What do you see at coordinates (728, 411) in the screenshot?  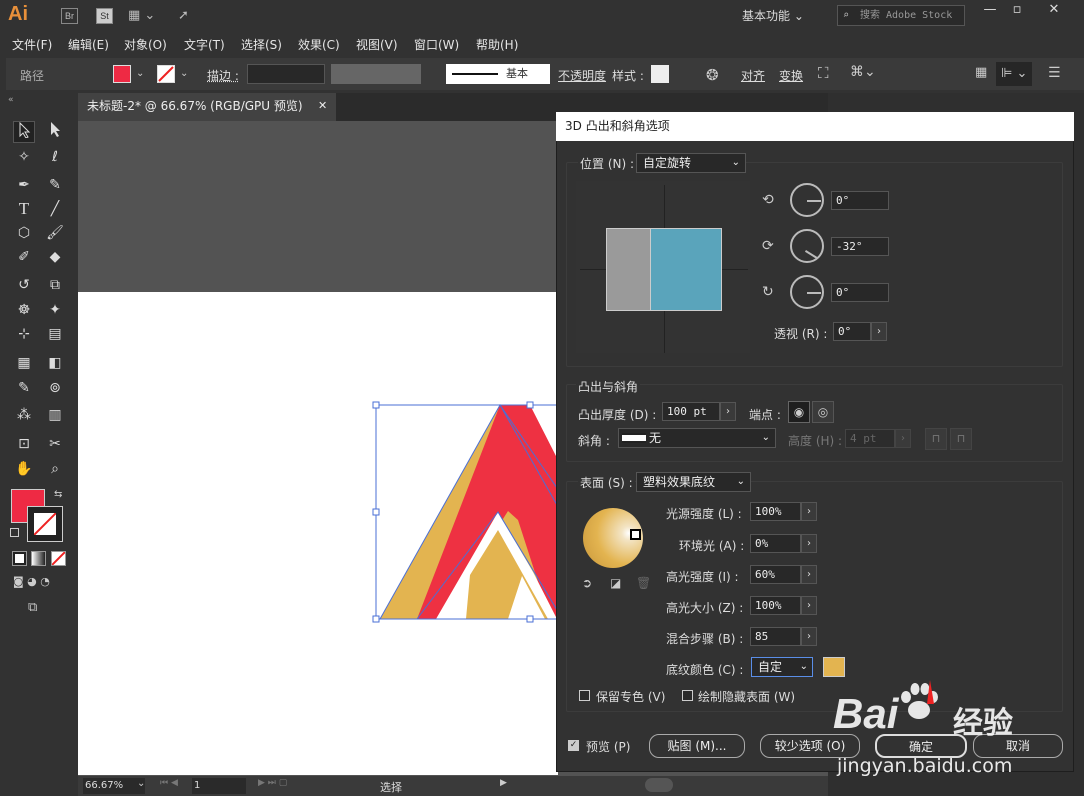 I see `extrude-depth-slider-button: ›` at bounding box center [728, 411].